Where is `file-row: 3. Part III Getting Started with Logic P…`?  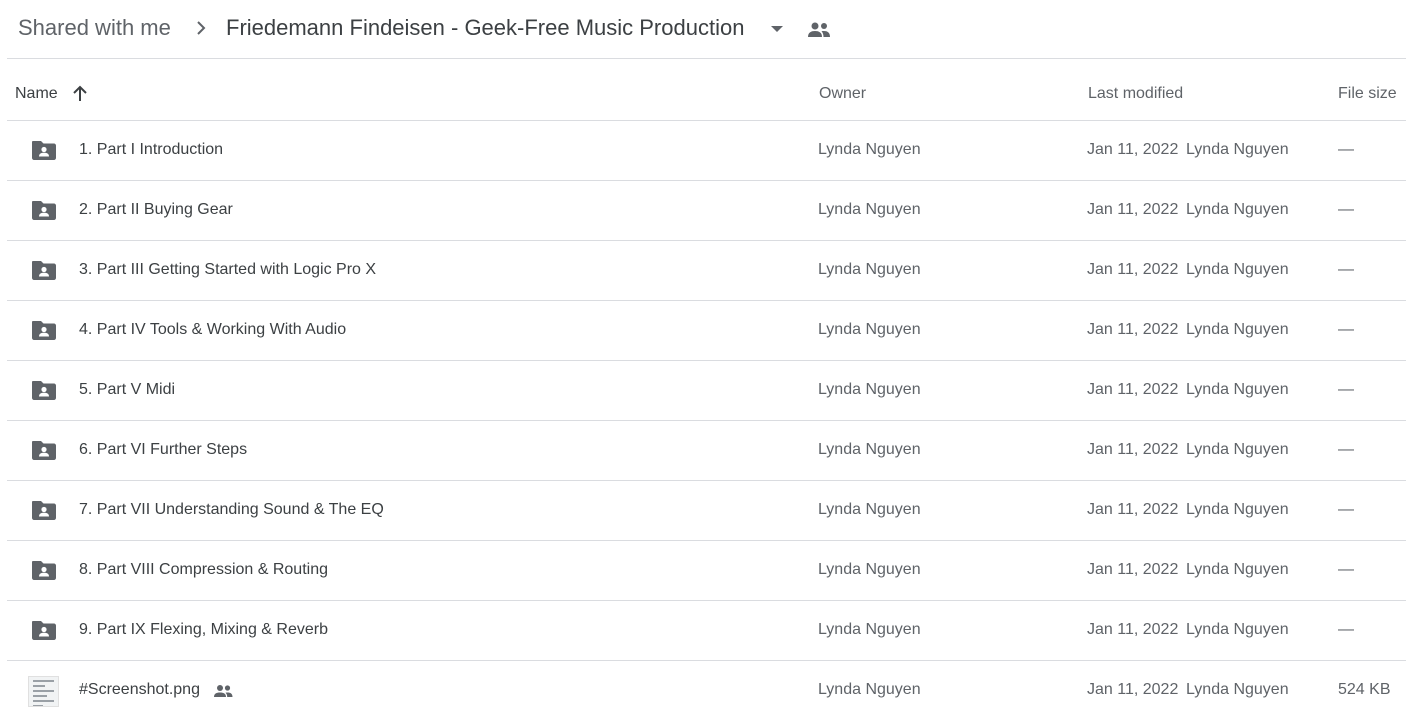
file-row: 3. Part III Getting Started with Logic P… is located at coordinates (706, 271).